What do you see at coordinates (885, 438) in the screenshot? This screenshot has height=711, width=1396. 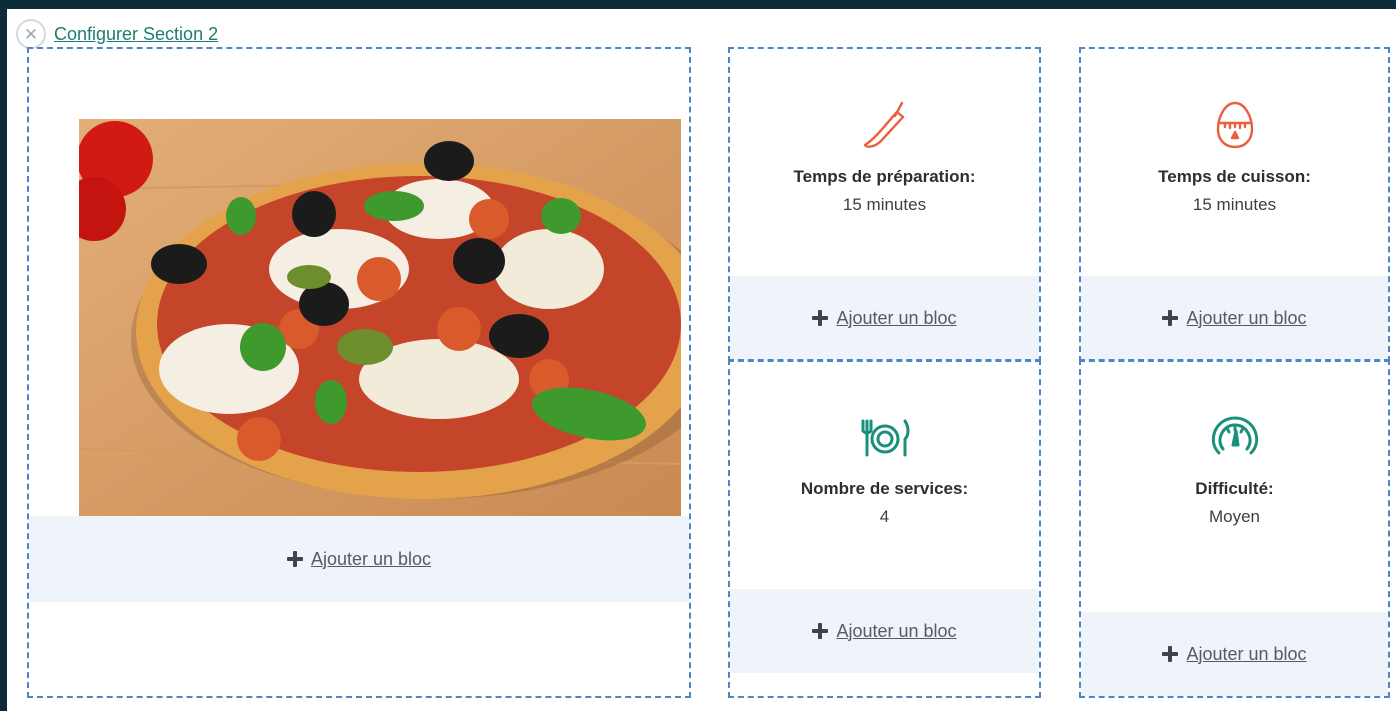 I see `fork-plate-knife-icon` at bounding box center [885, 438].